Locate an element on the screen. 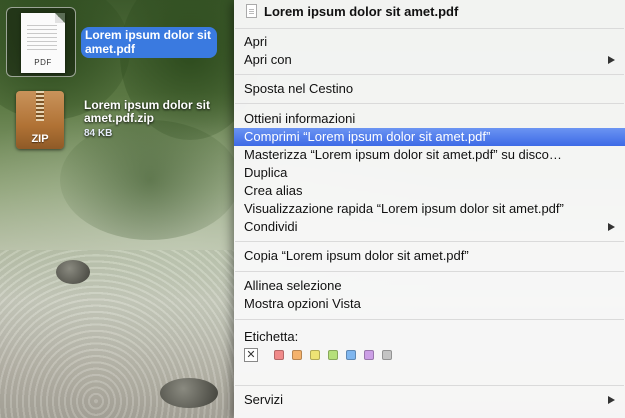 This screenshot has width=625, height=418. label-swatch-gray is located at coordinates (387, 355).